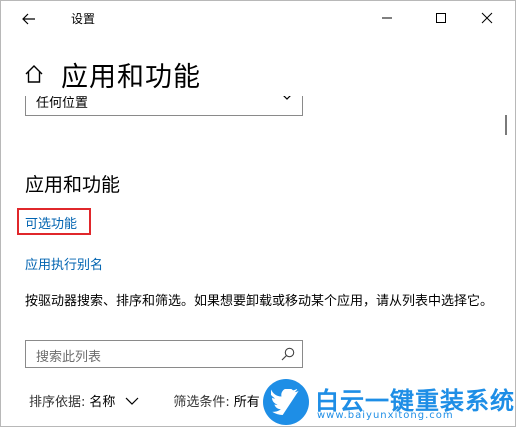 The height and width of the screenshot is (427, 516). I want to click on maximize-button, so click(441, 18).